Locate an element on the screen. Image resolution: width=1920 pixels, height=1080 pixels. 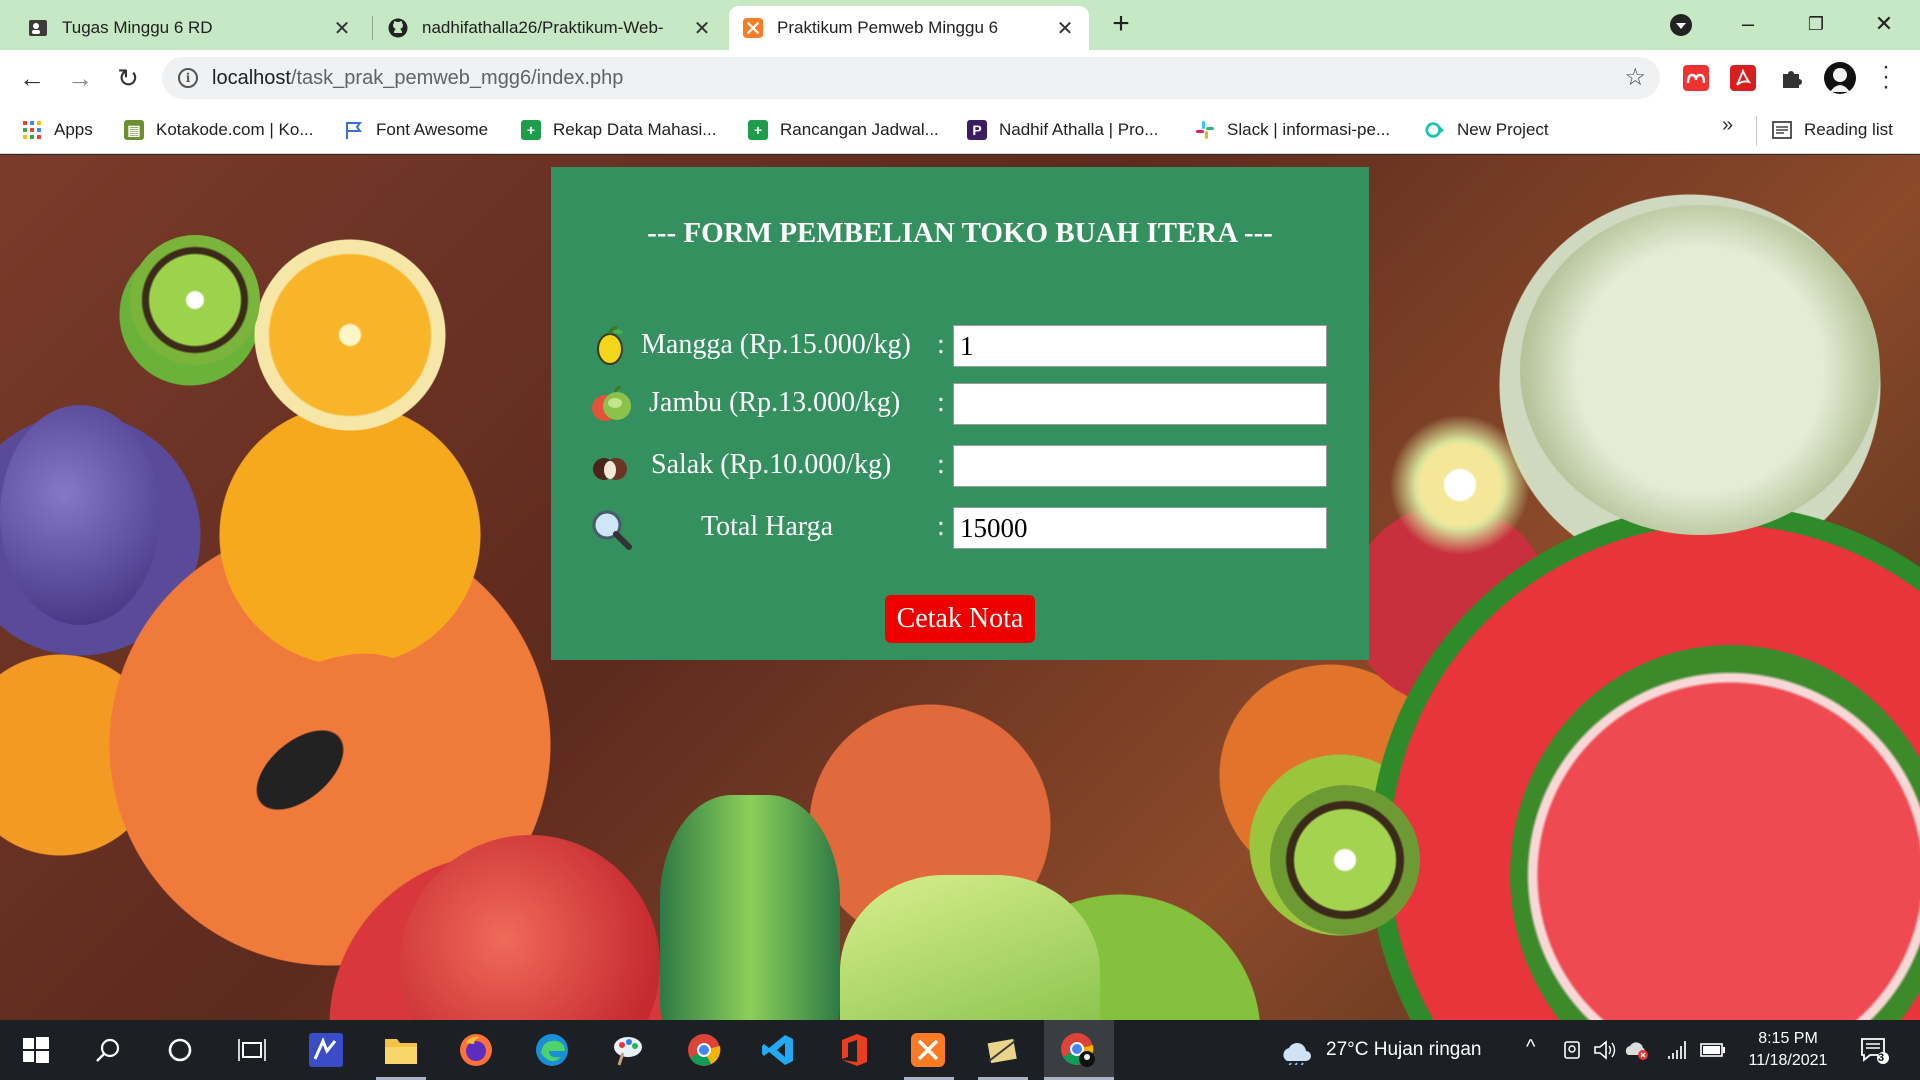
jambu-input is located at coordinates (1140, 404).